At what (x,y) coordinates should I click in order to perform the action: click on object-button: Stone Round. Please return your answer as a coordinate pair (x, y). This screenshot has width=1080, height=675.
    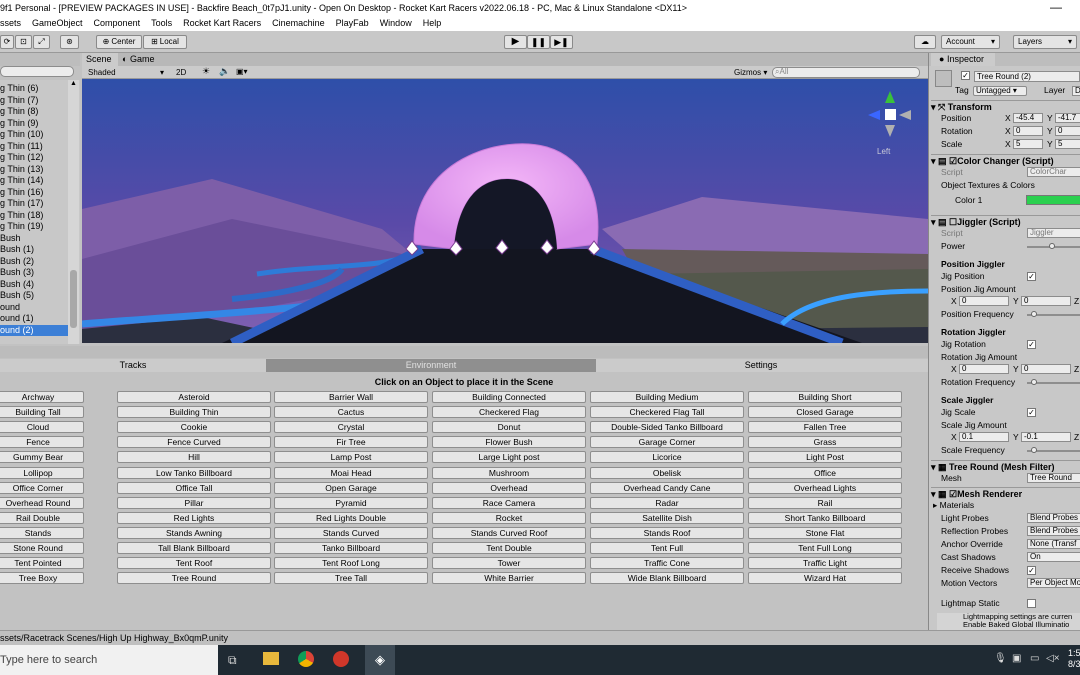
    Looking at the image, I should click on (42, 548).